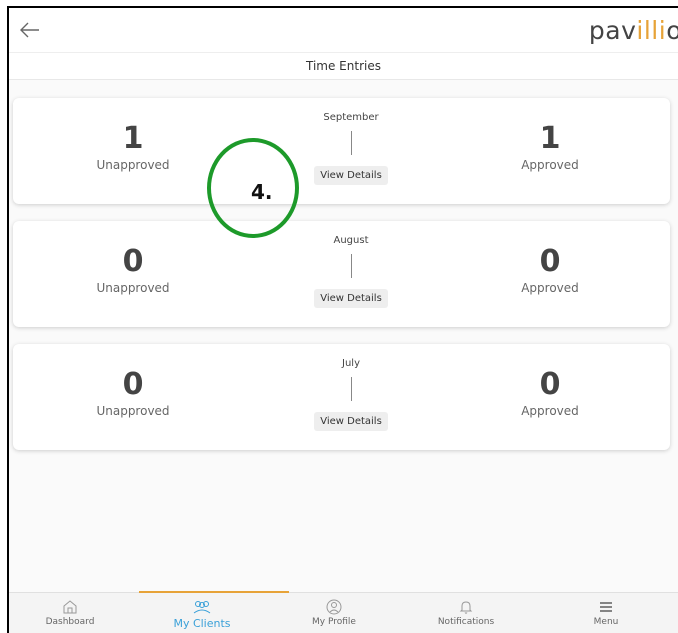 This screenshot has width=678, height=633. Describe the element at coordinates (334, 607) in the screenshot. I see `profile-icon` at that location.